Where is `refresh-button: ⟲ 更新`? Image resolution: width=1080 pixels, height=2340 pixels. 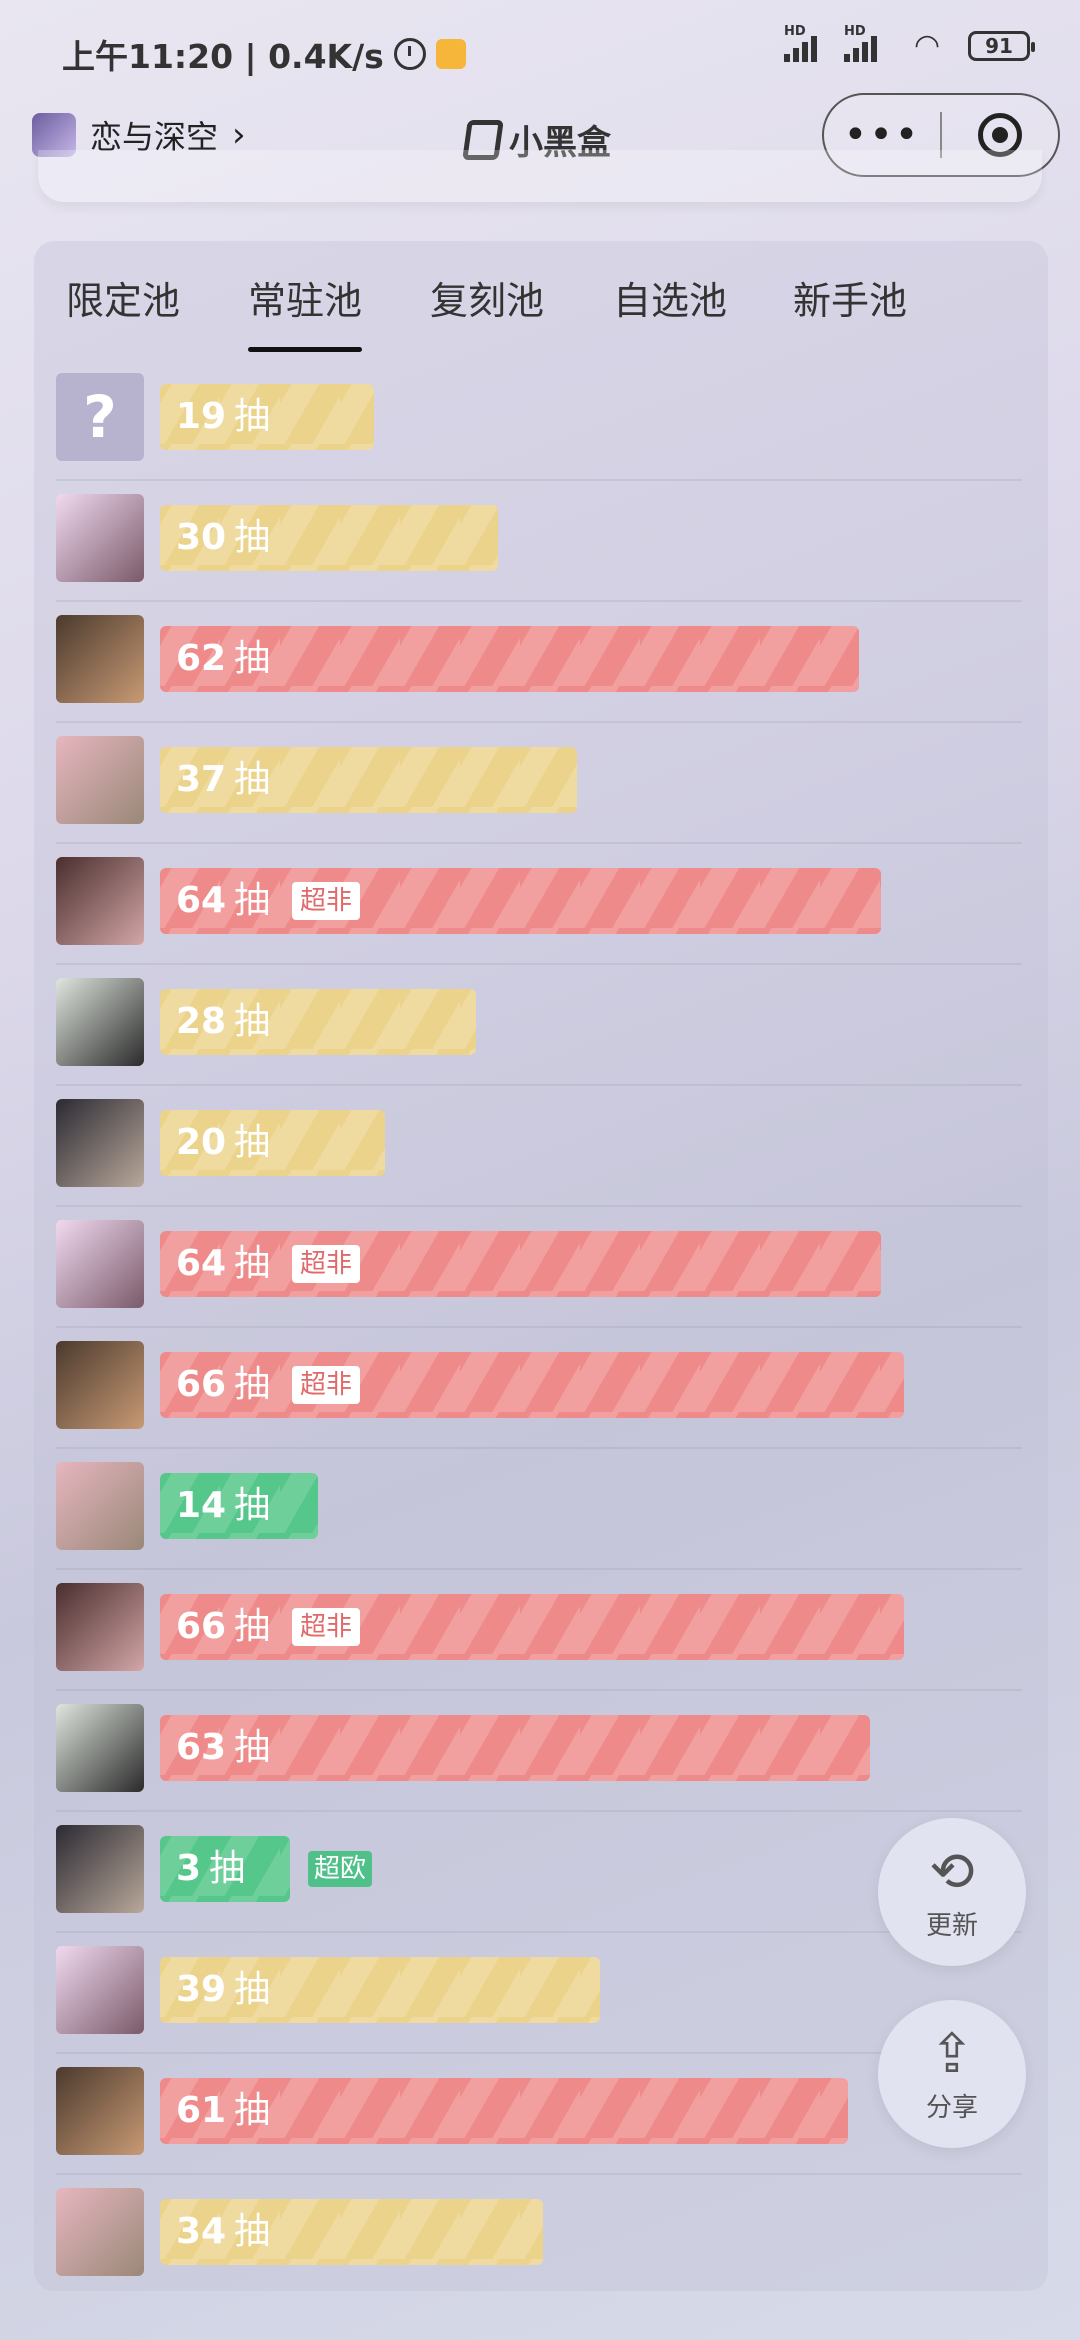 refresh-button: ⟲ 更新 is located at coordinates (952, 1892).